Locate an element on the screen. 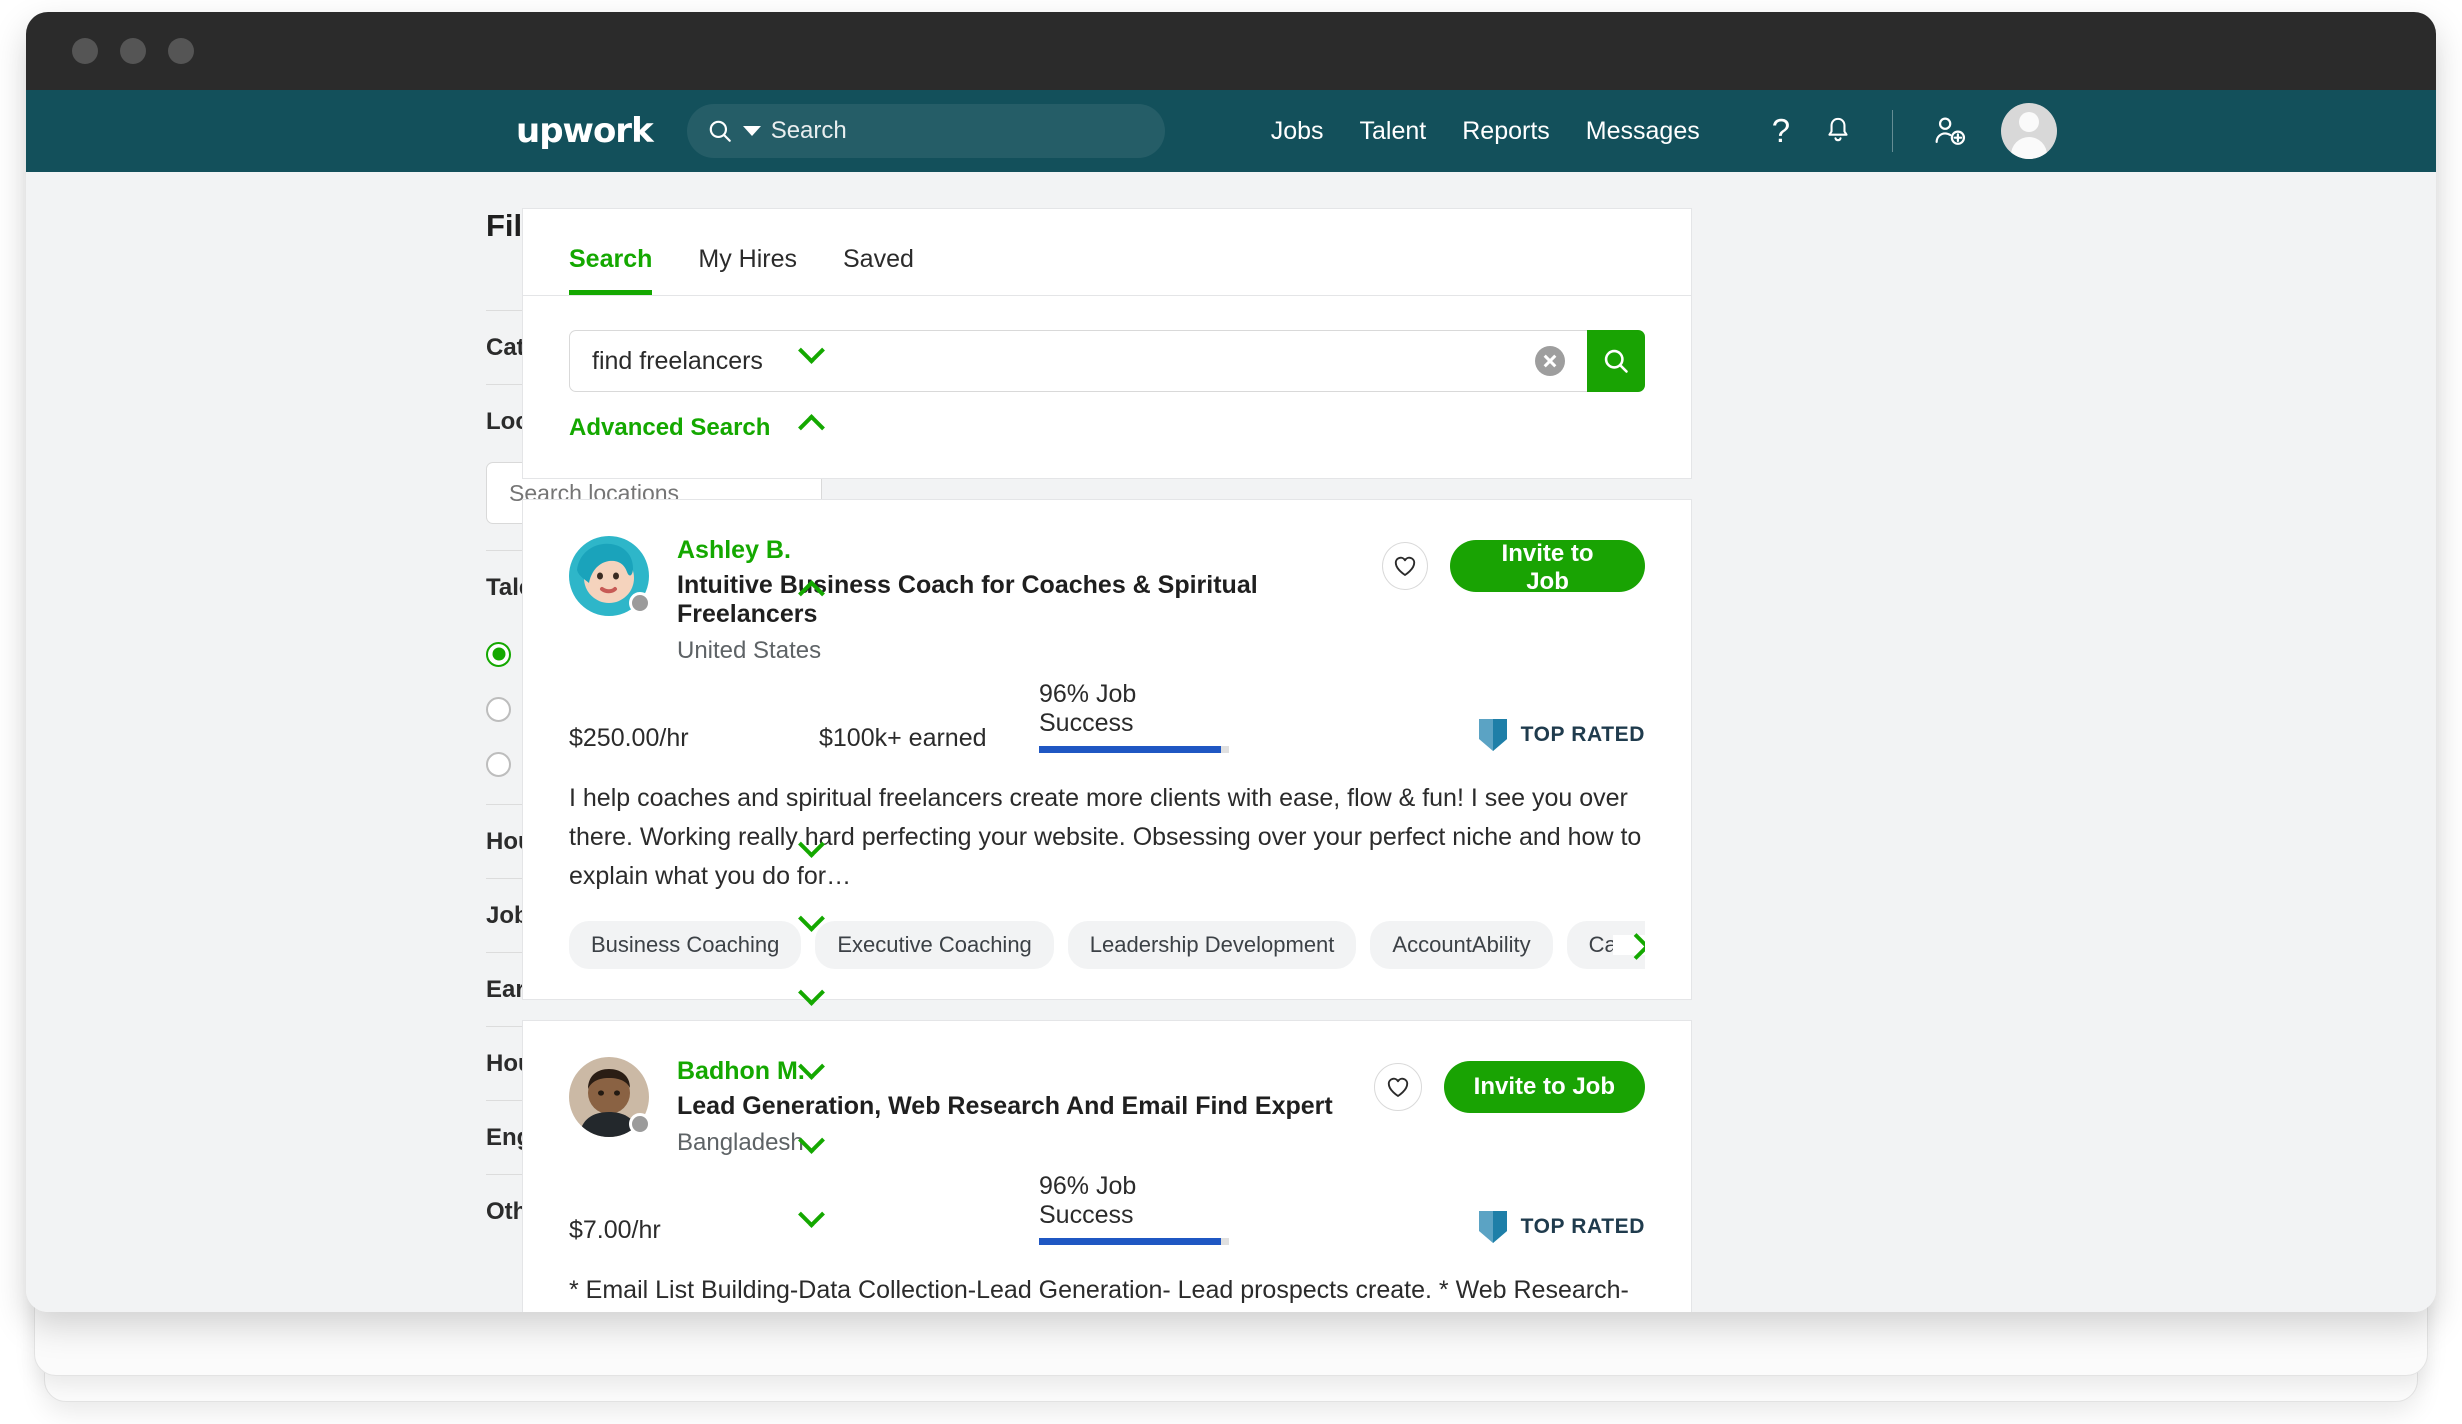 Image resolution: width=2462 pixels, height=1424 pixels. hourly-rate: $7.00/hr is located at coordinates (615, 1230).